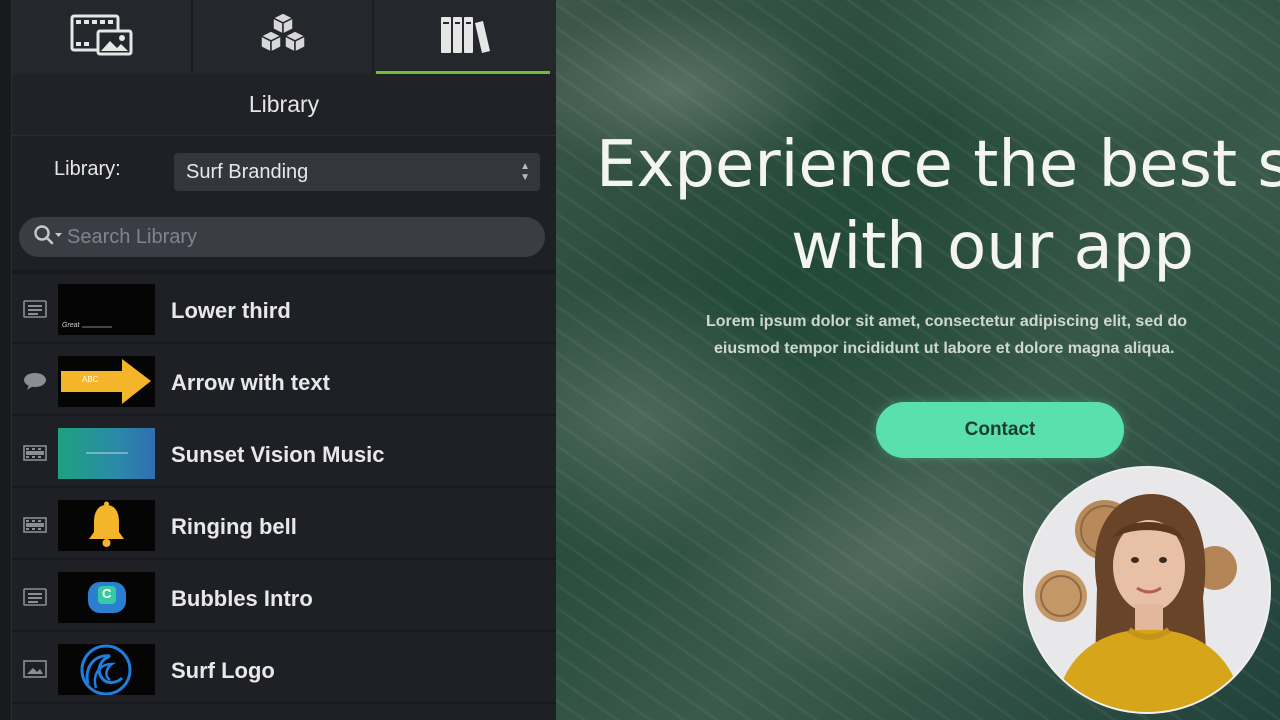  Describe the element at coordinates (6, 360) in the screenshot. I see `left-gutter` at that location.